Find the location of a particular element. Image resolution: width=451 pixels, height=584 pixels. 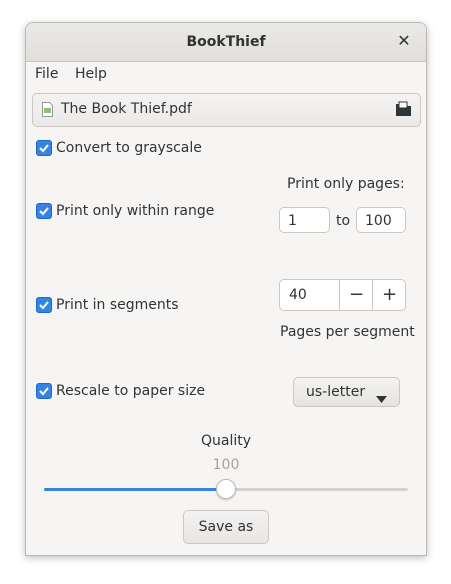

paper-size-dropdown: us-letter is located at coordinates (346, 392).